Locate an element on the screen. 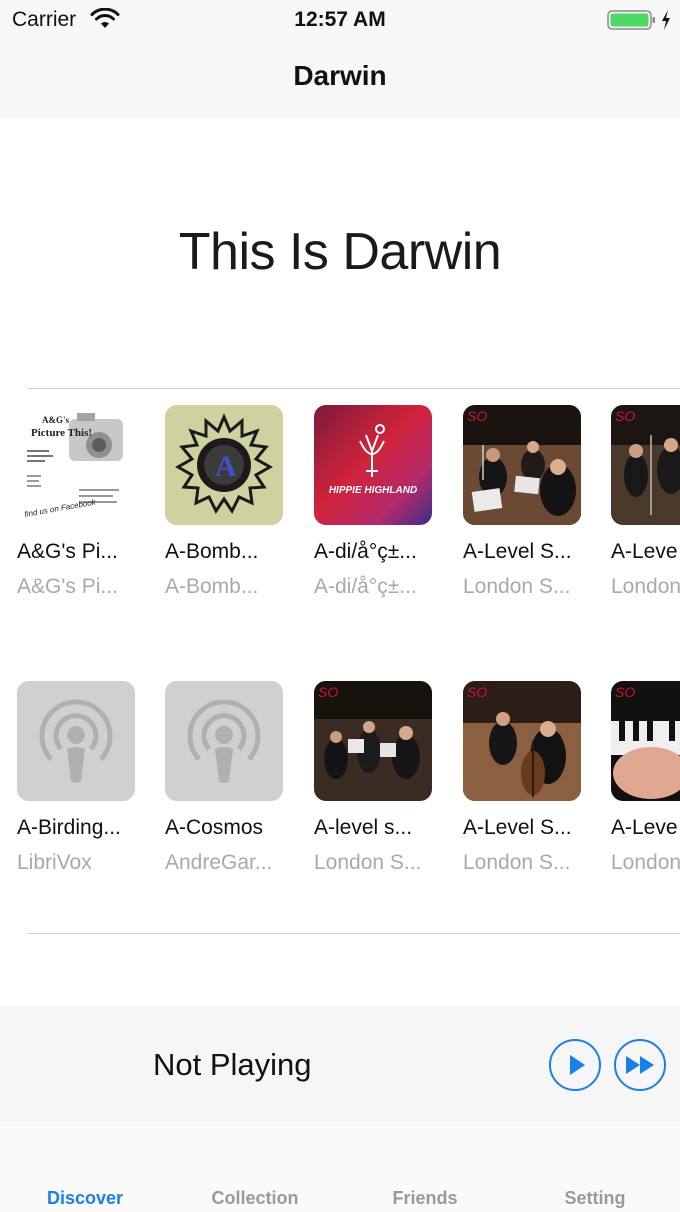  clock: 12:57 AM is located at coordinates (340, 19).